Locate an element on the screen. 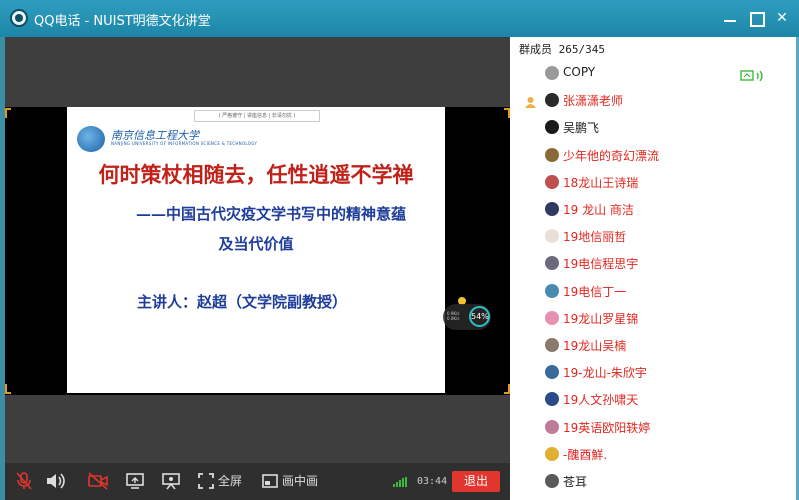 Image resolution: width=799 pixels, height=500 pixels. speaker-button is located at coordinates (56, 481).